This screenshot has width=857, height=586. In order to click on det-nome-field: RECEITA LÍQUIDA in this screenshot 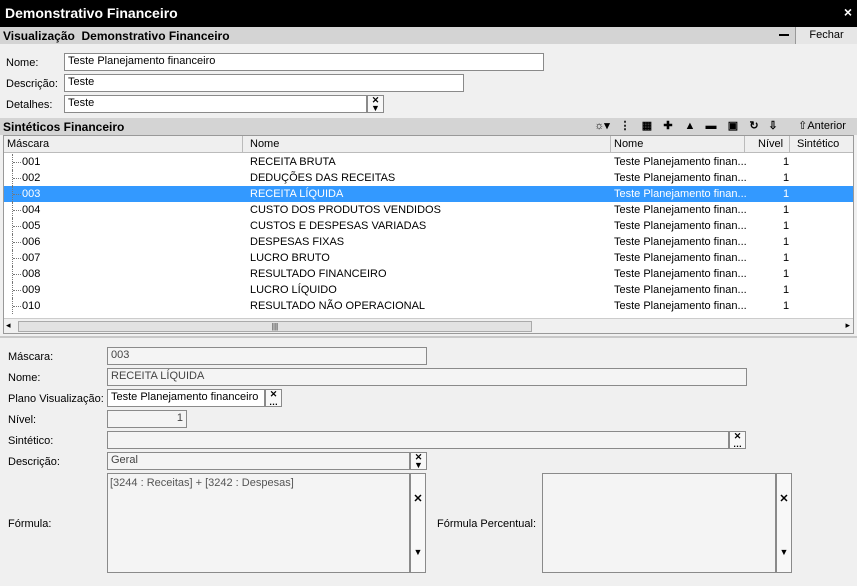, I will do `click(427, 377)`.